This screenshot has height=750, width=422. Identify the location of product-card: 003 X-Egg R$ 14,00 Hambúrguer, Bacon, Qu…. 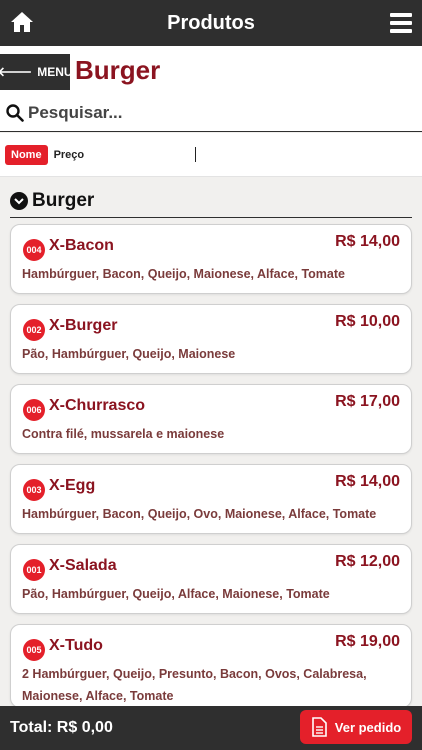
(211, 499).